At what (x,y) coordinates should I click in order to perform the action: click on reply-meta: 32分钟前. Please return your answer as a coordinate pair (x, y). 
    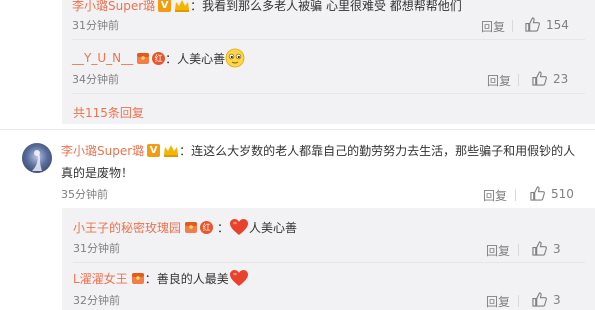
    Looking at the image, I should click on (96, 300).